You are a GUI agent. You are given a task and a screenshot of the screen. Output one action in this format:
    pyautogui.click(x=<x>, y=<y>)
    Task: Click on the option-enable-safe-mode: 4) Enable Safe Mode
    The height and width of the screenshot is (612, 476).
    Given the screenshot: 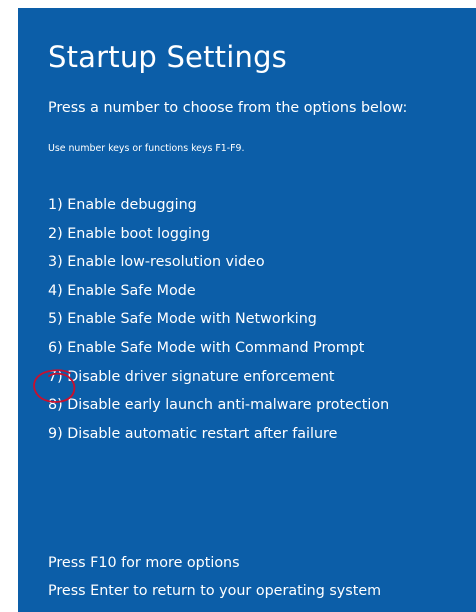 What is the action you would take?
    pyautogui.click(x=218, y=295)
    